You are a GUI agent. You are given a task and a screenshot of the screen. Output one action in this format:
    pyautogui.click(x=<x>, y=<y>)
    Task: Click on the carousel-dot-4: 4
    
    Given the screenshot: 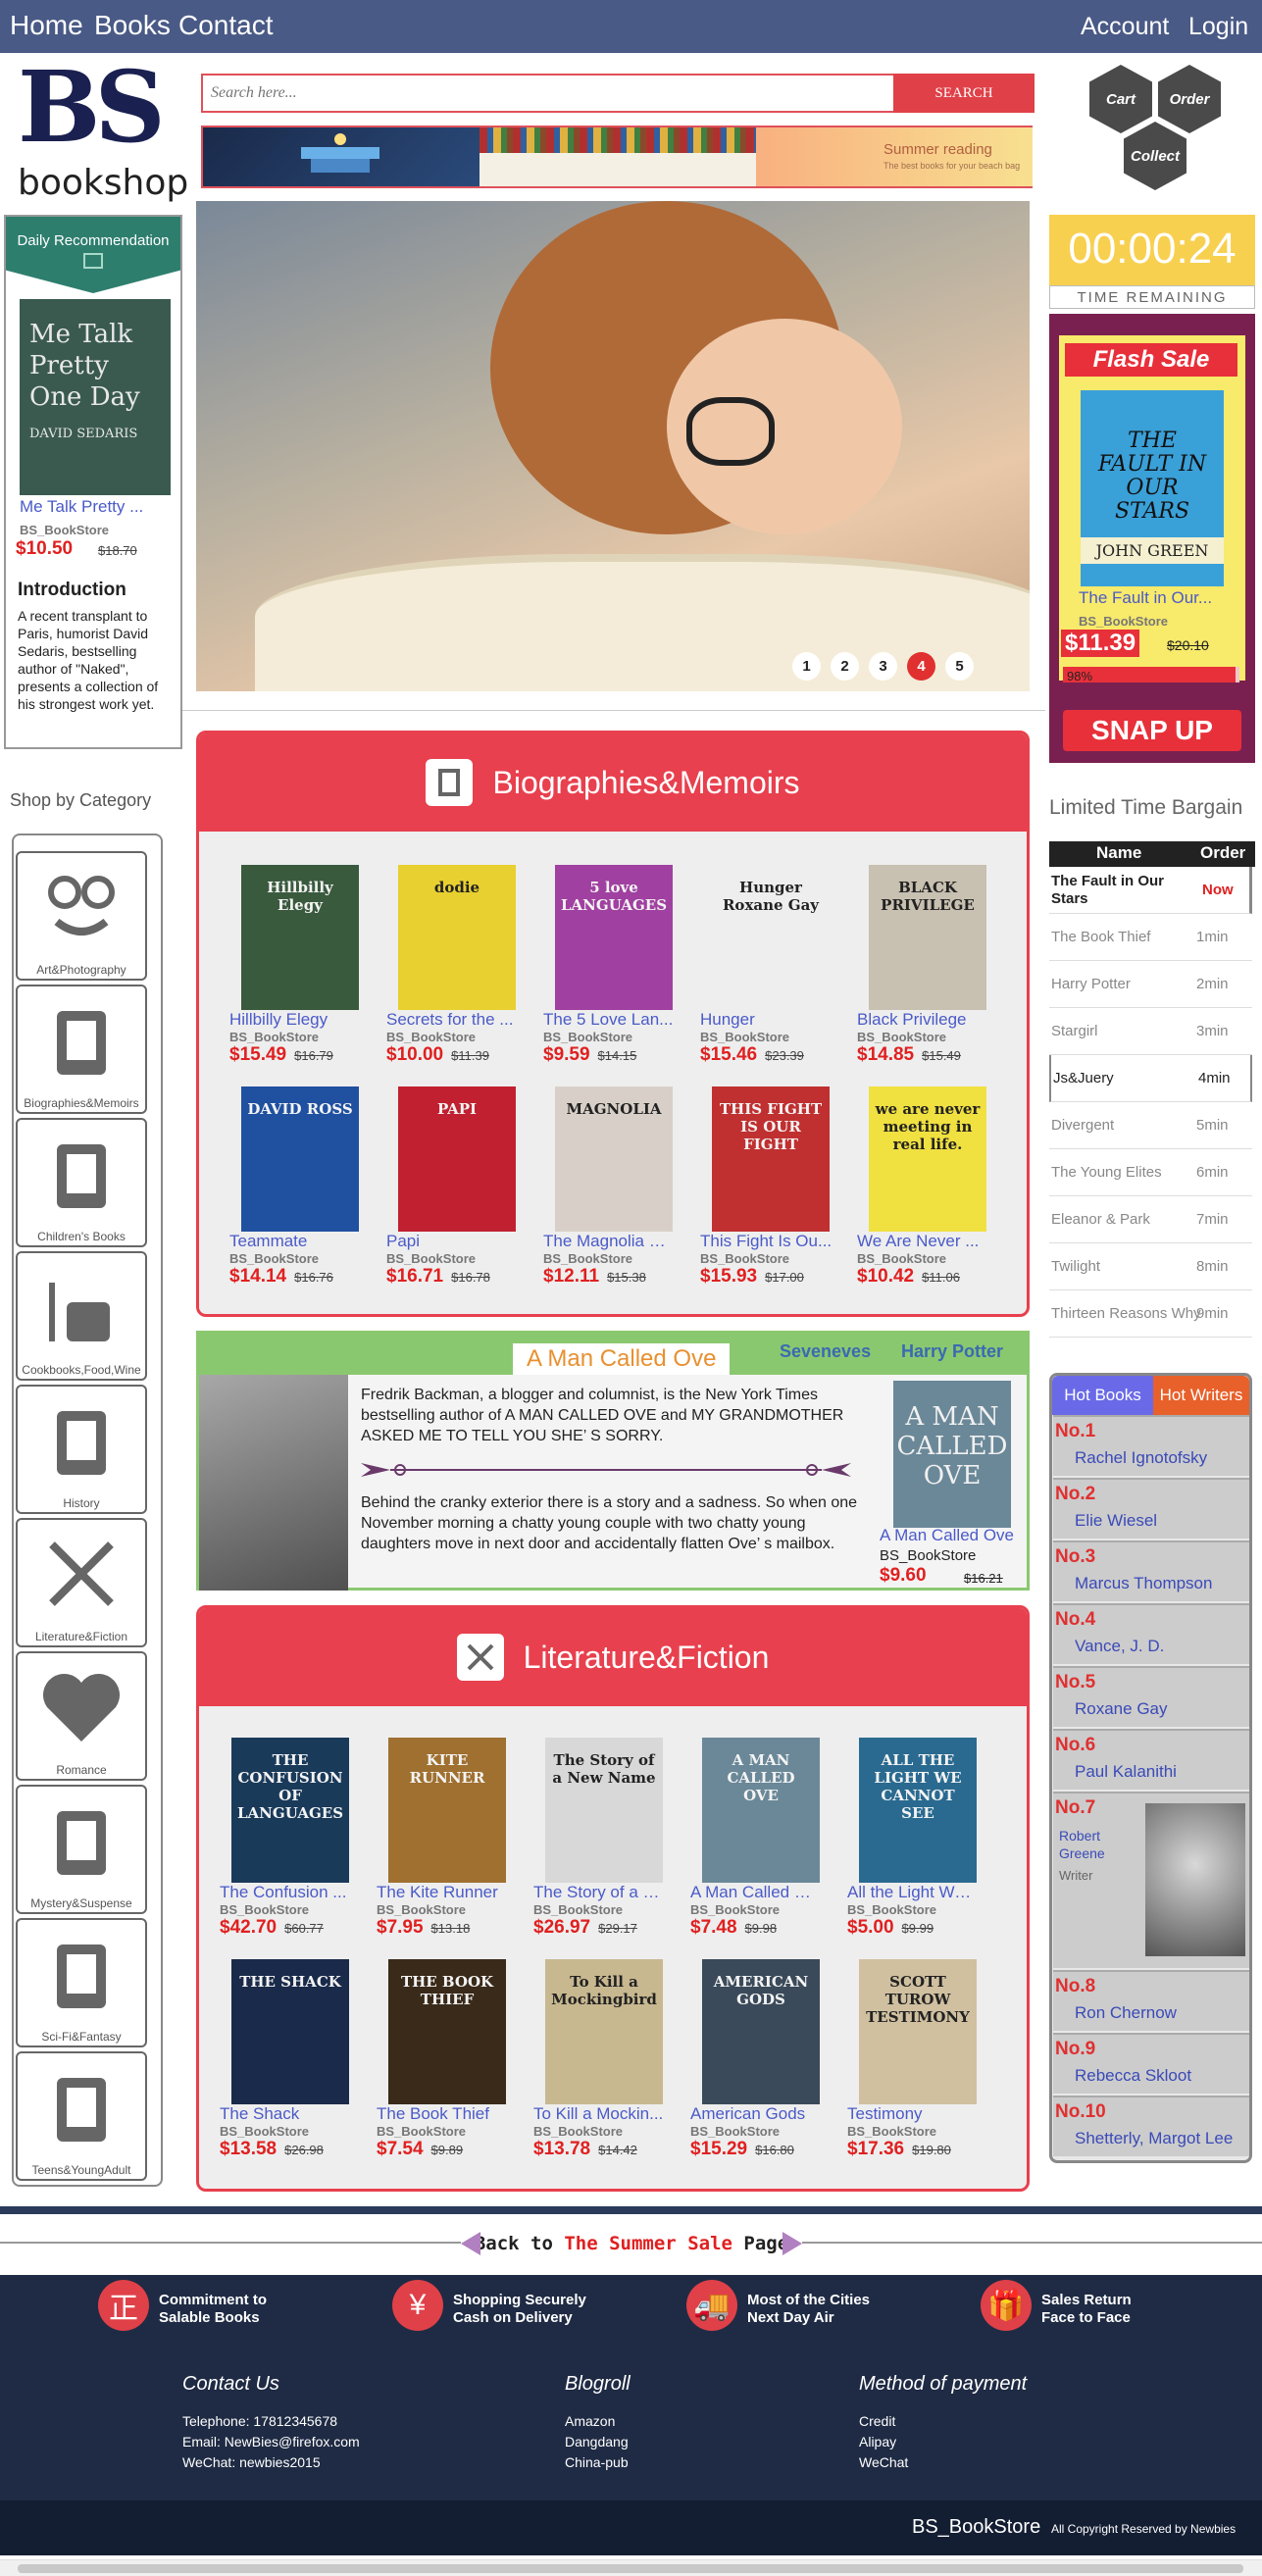 What is the action you would take?
    pyautogui.click(x=921, y=666)
    